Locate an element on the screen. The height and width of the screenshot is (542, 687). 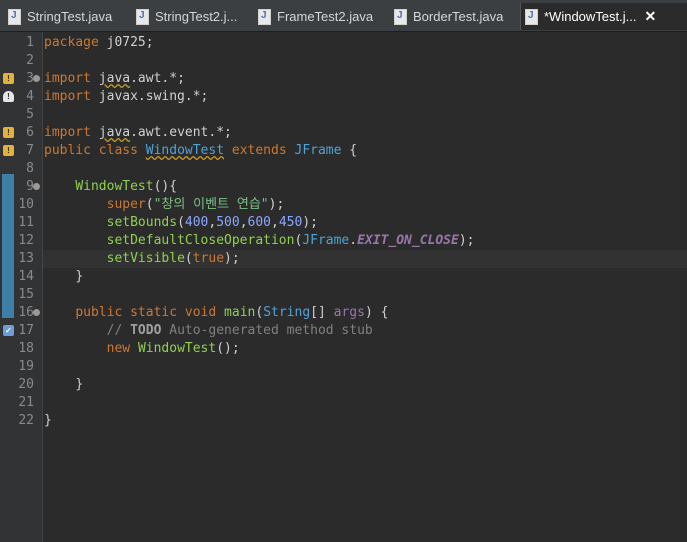
line-number: 22 is located at coordinates (26, 420).